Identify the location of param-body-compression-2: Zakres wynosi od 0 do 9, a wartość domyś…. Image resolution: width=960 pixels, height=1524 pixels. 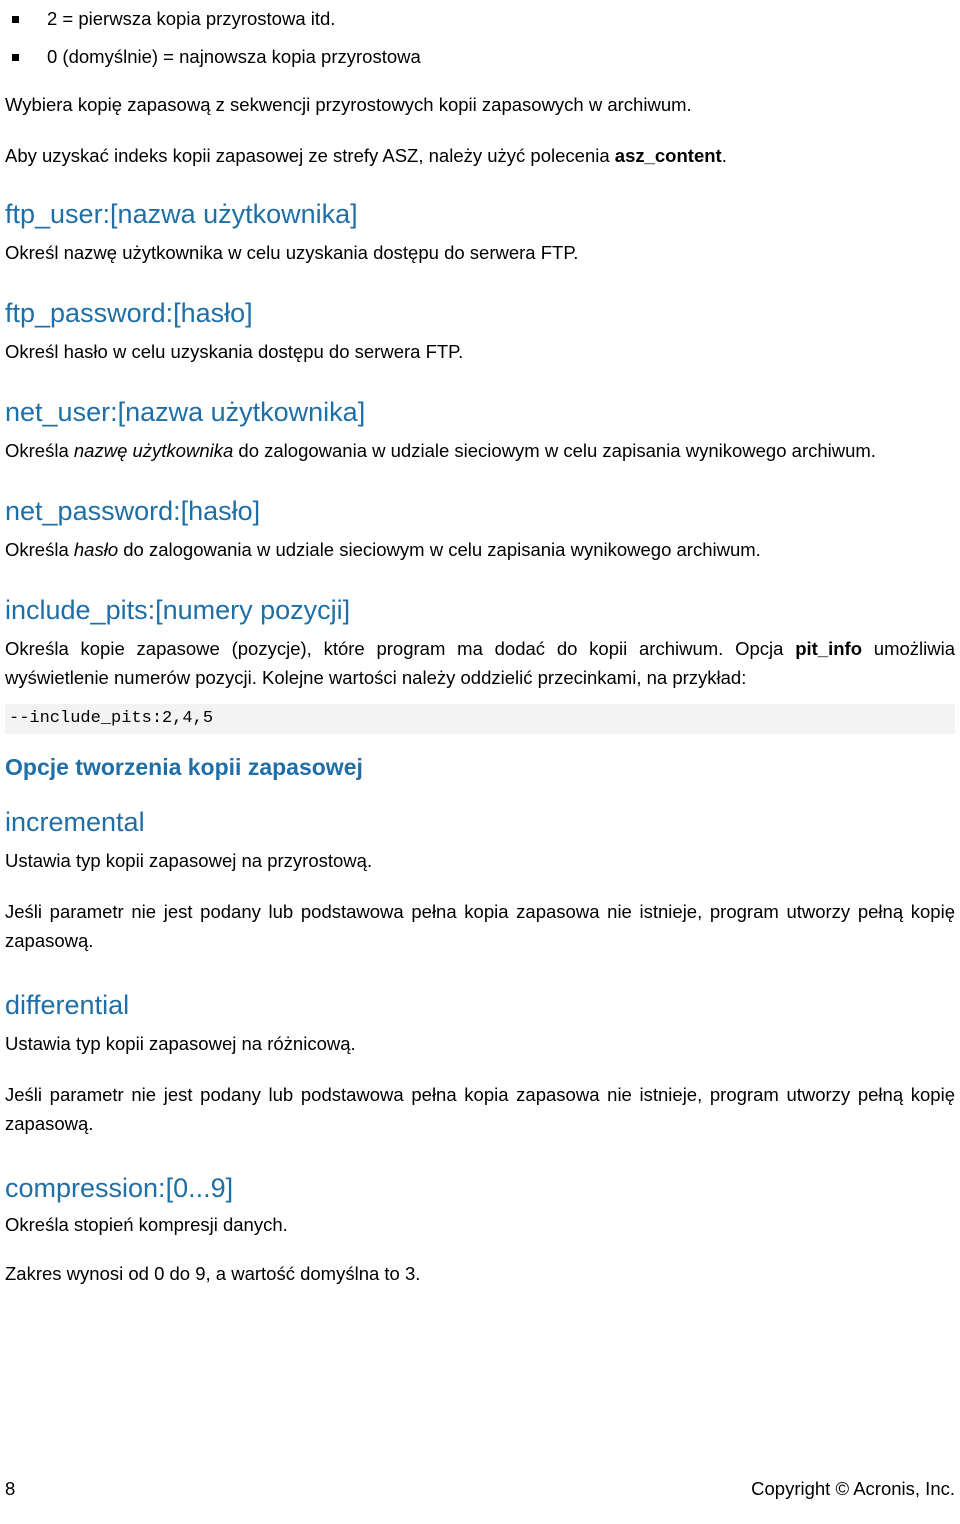
(213, 1273).